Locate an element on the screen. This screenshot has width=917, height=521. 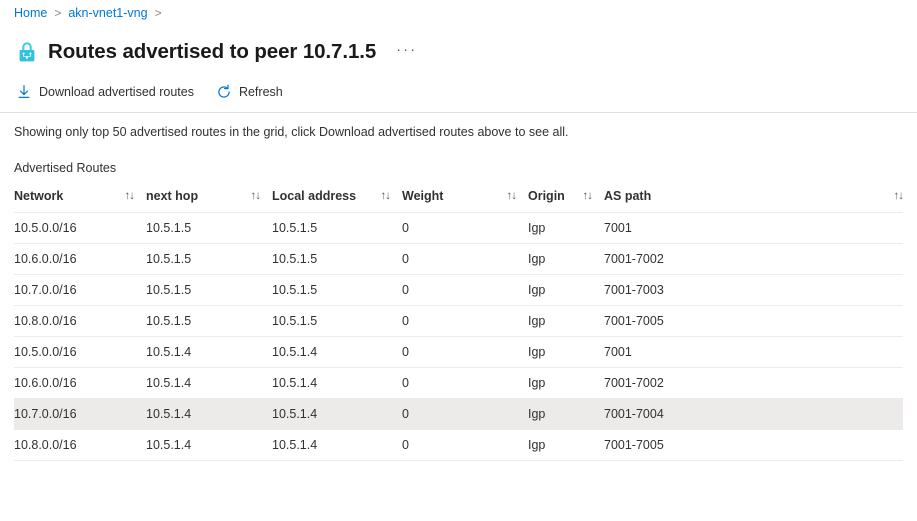
column-header-origin: Origin ↑↓ is located at coordinates (566, 199).